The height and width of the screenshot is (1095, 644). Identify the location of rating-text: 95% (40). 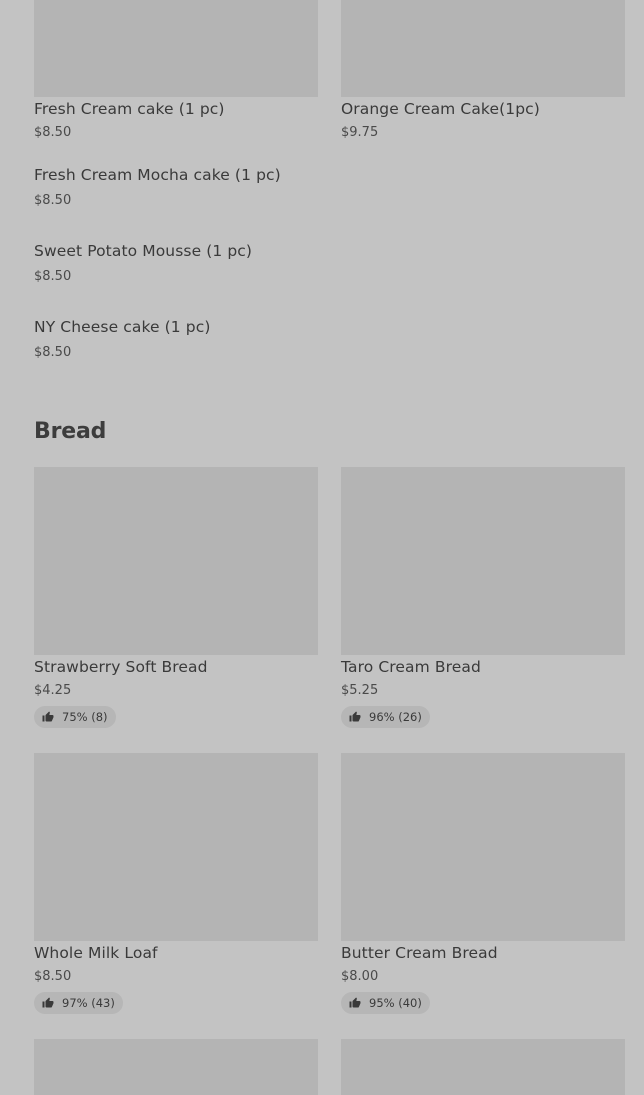
(395, 1003).